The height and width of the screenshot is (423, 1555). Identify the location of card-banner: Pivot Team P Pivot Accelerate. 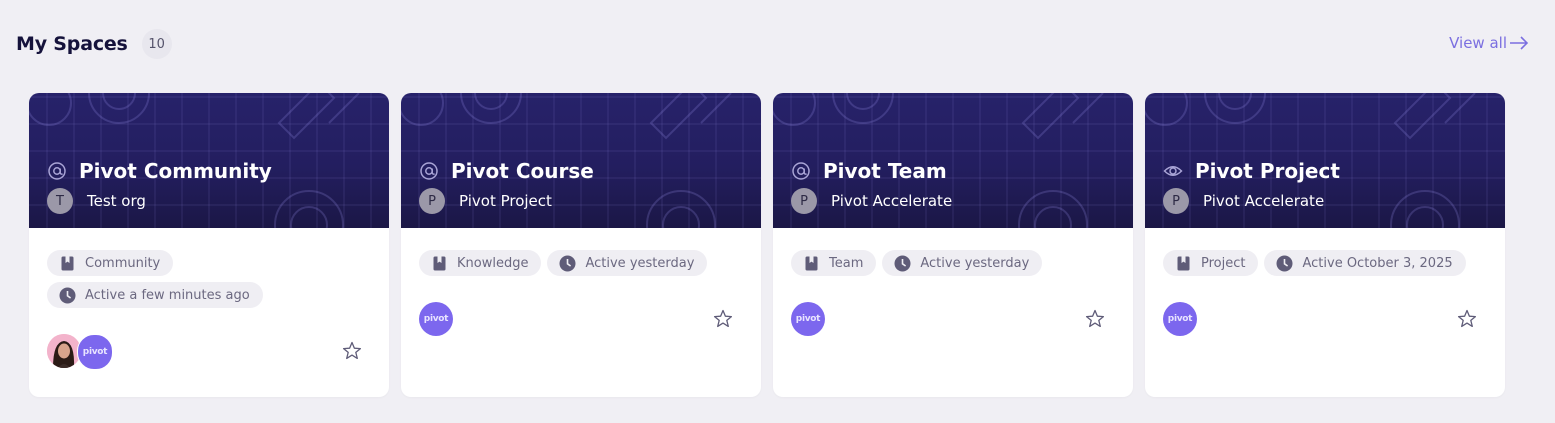
(953, 160).